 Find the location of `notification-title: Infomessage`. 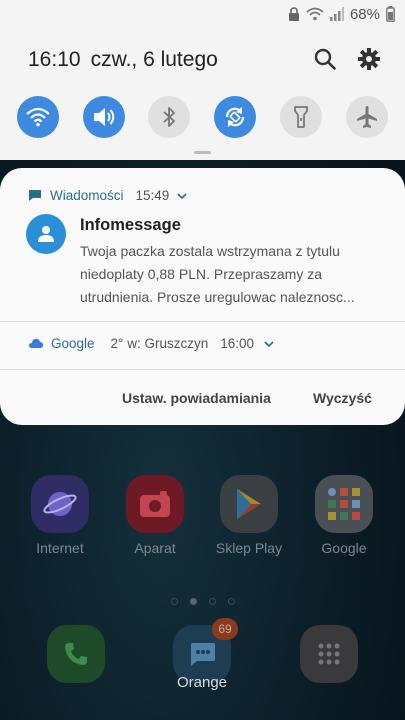

notification-title: Infomessage is located at coordinates (130, 225).